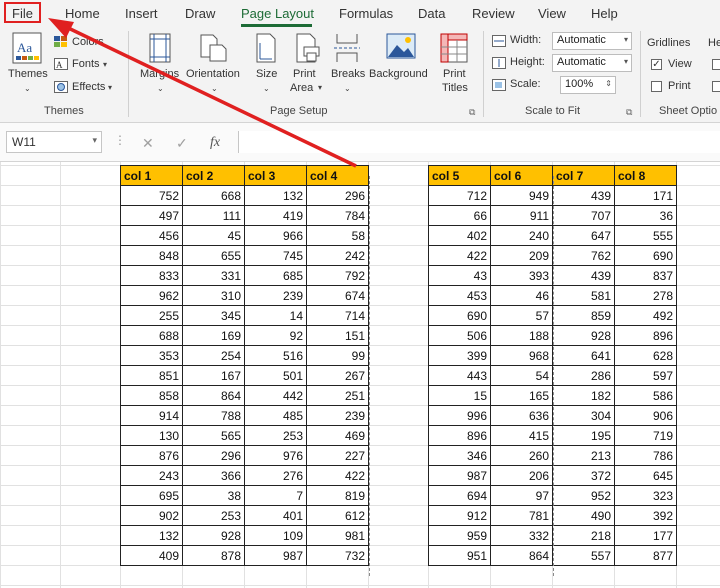 The image size is (720, 588). I want to click on table-cell: 99, so click(337, 355).